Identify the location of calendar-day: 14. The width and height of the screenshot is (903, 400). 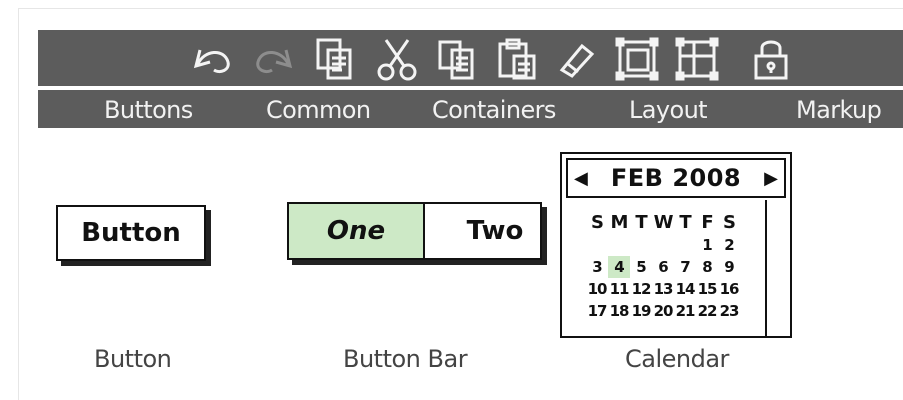
(685, 289).